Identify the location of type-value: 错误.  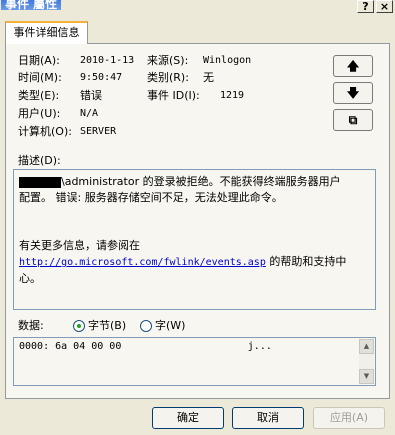
(91, 95).